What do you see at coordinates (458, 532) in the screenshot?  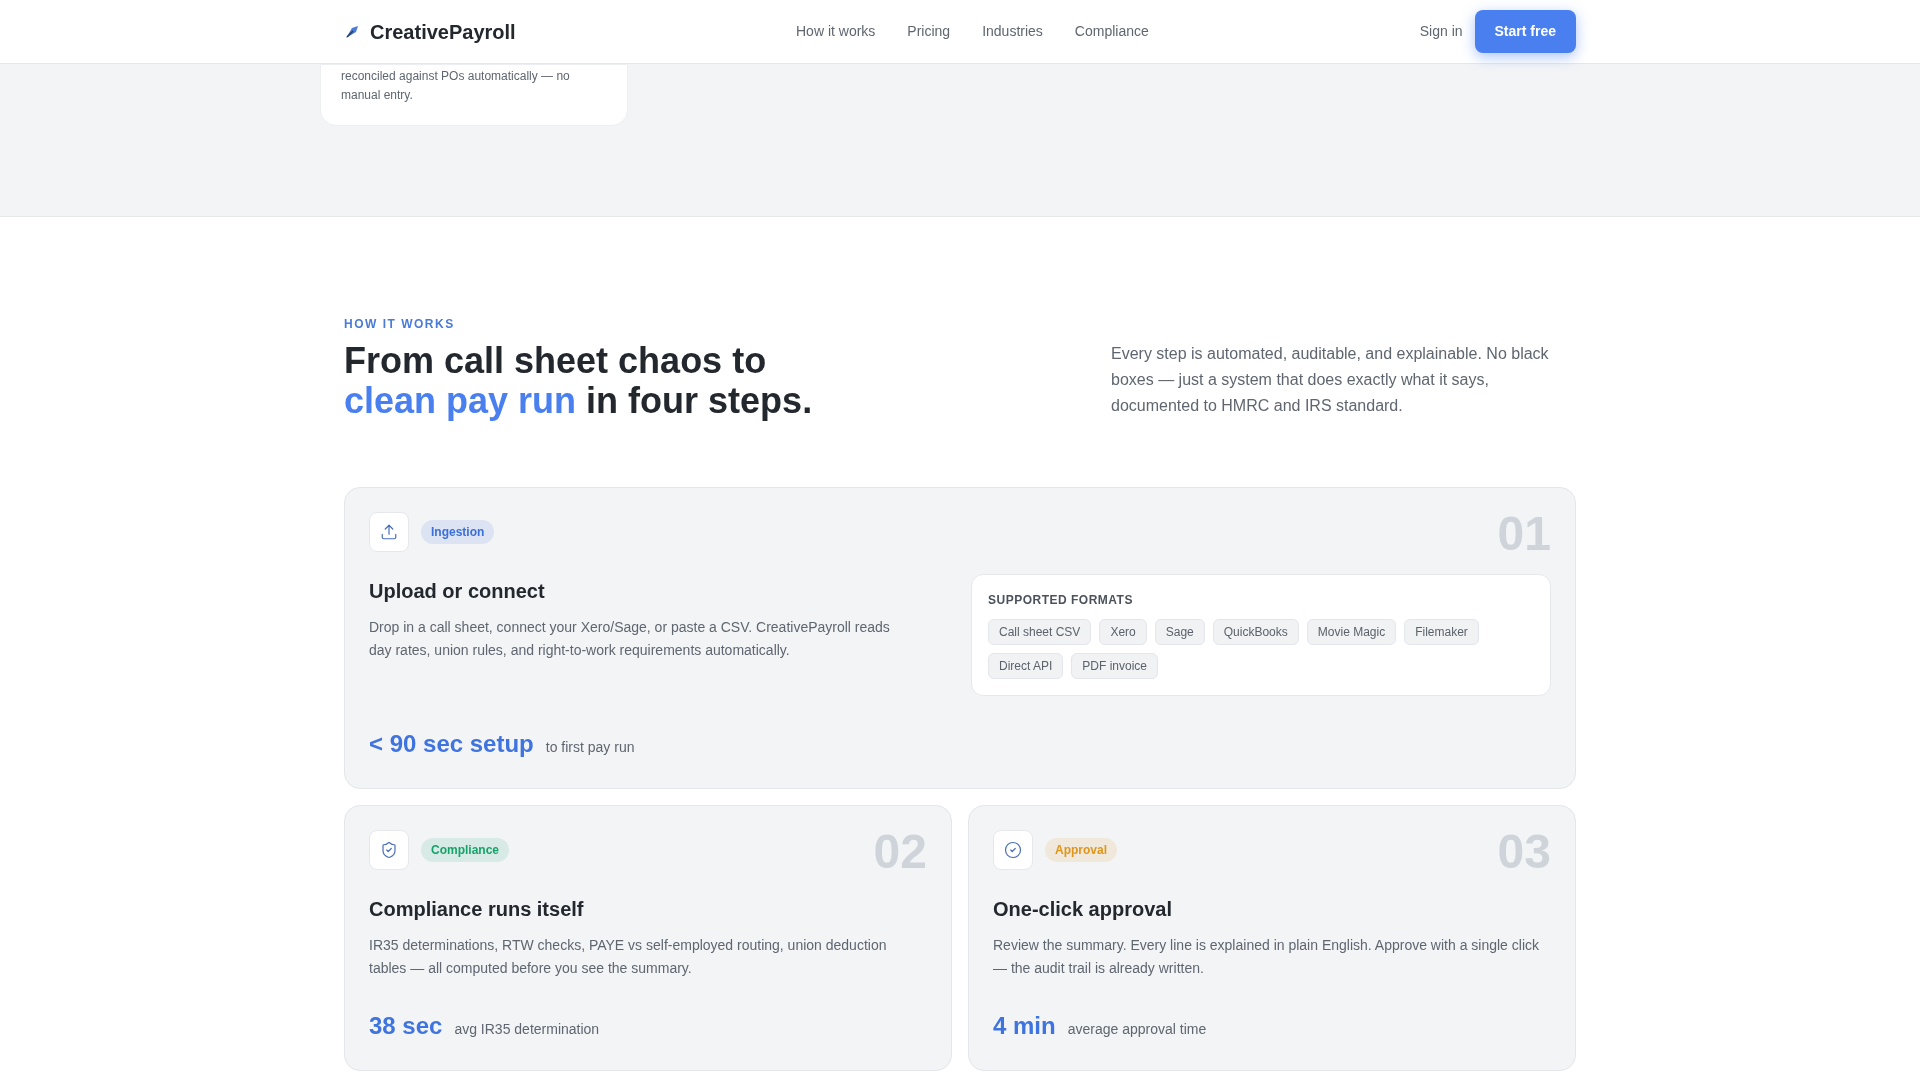 I see `category-badge: Ingestion` at bounding box center [458, 532].